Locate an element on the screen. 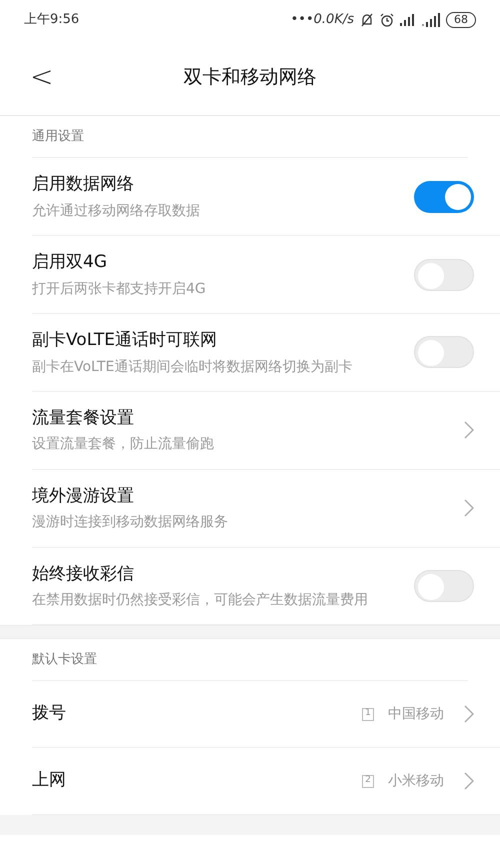 This screenshot has width=500, height=866. carrier-name: 中国移动 is located at coordinates (416, 714).